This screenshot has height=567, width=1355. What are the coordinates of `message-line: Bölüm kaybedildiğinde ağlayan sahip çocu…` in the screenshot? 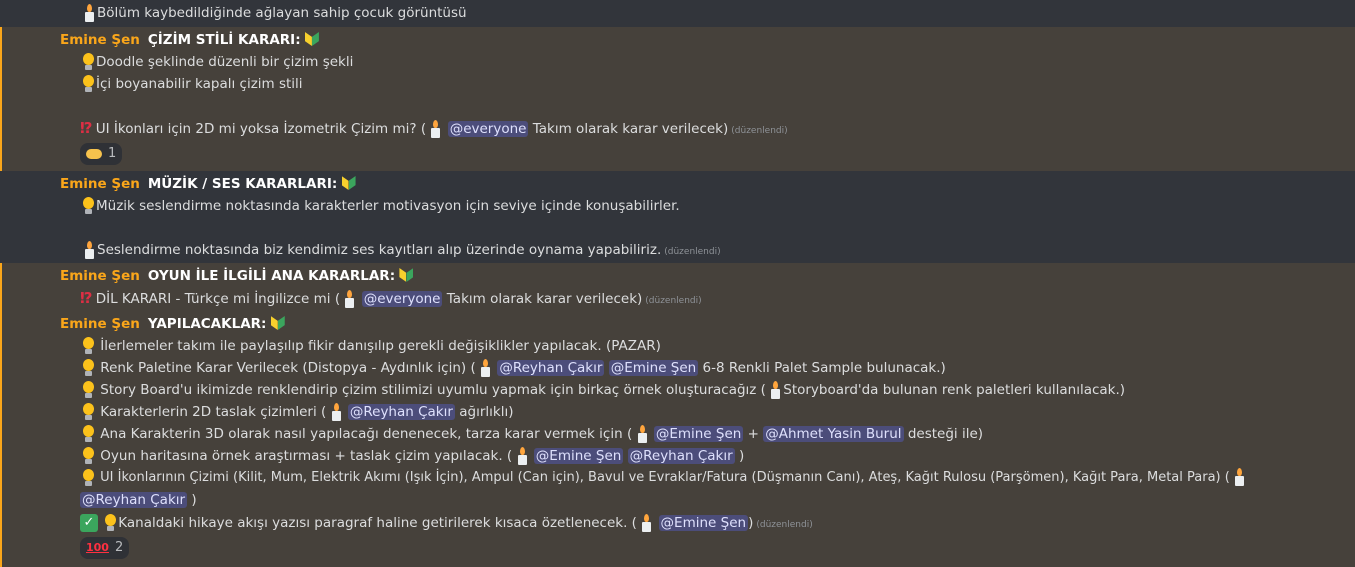 It's located at (275, 13).